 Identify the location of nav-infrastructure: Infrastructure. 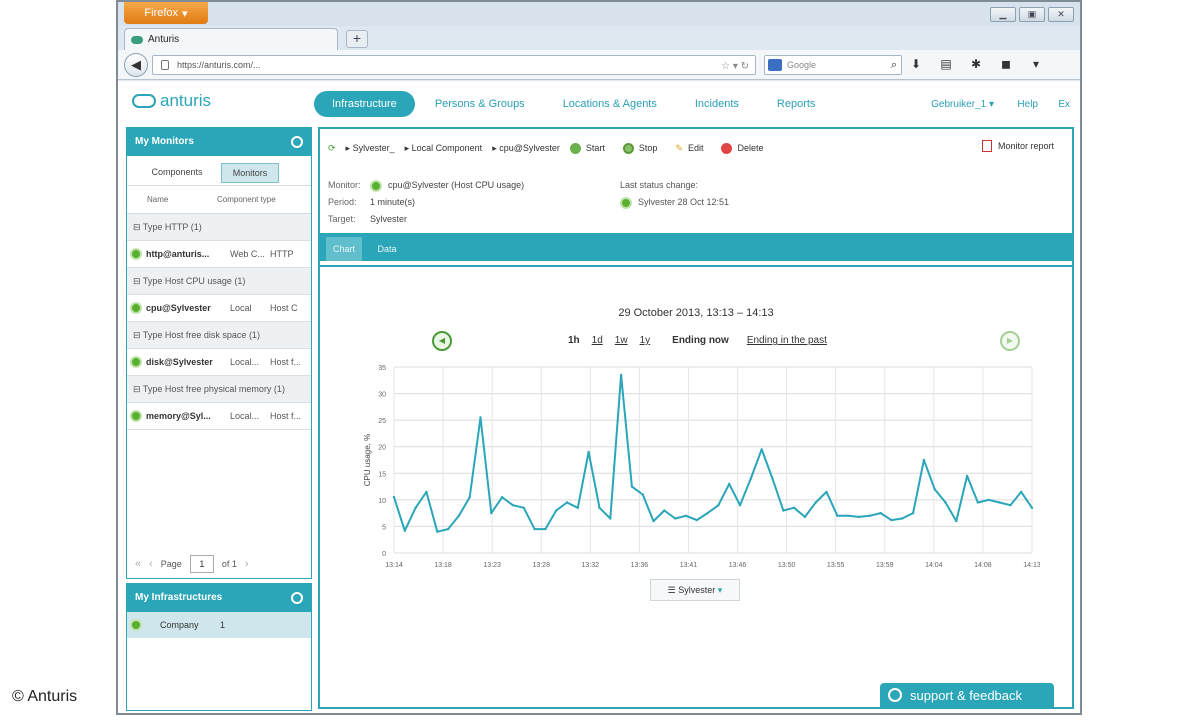
(364, 104).